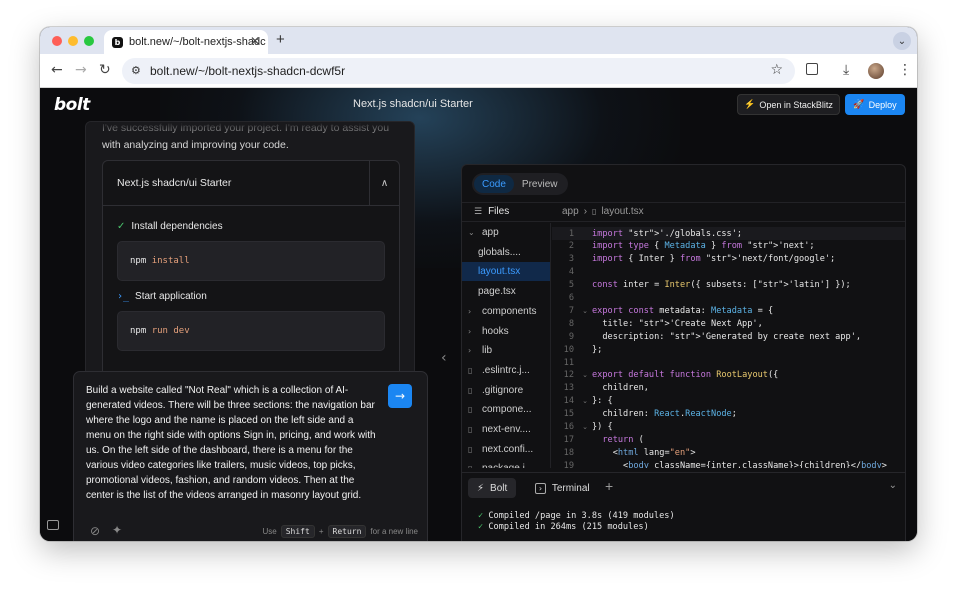  What do you see at coordinates (117, 42) in the screenshot?
I see `favicon-icon: b` at bounding box center [117, 42].